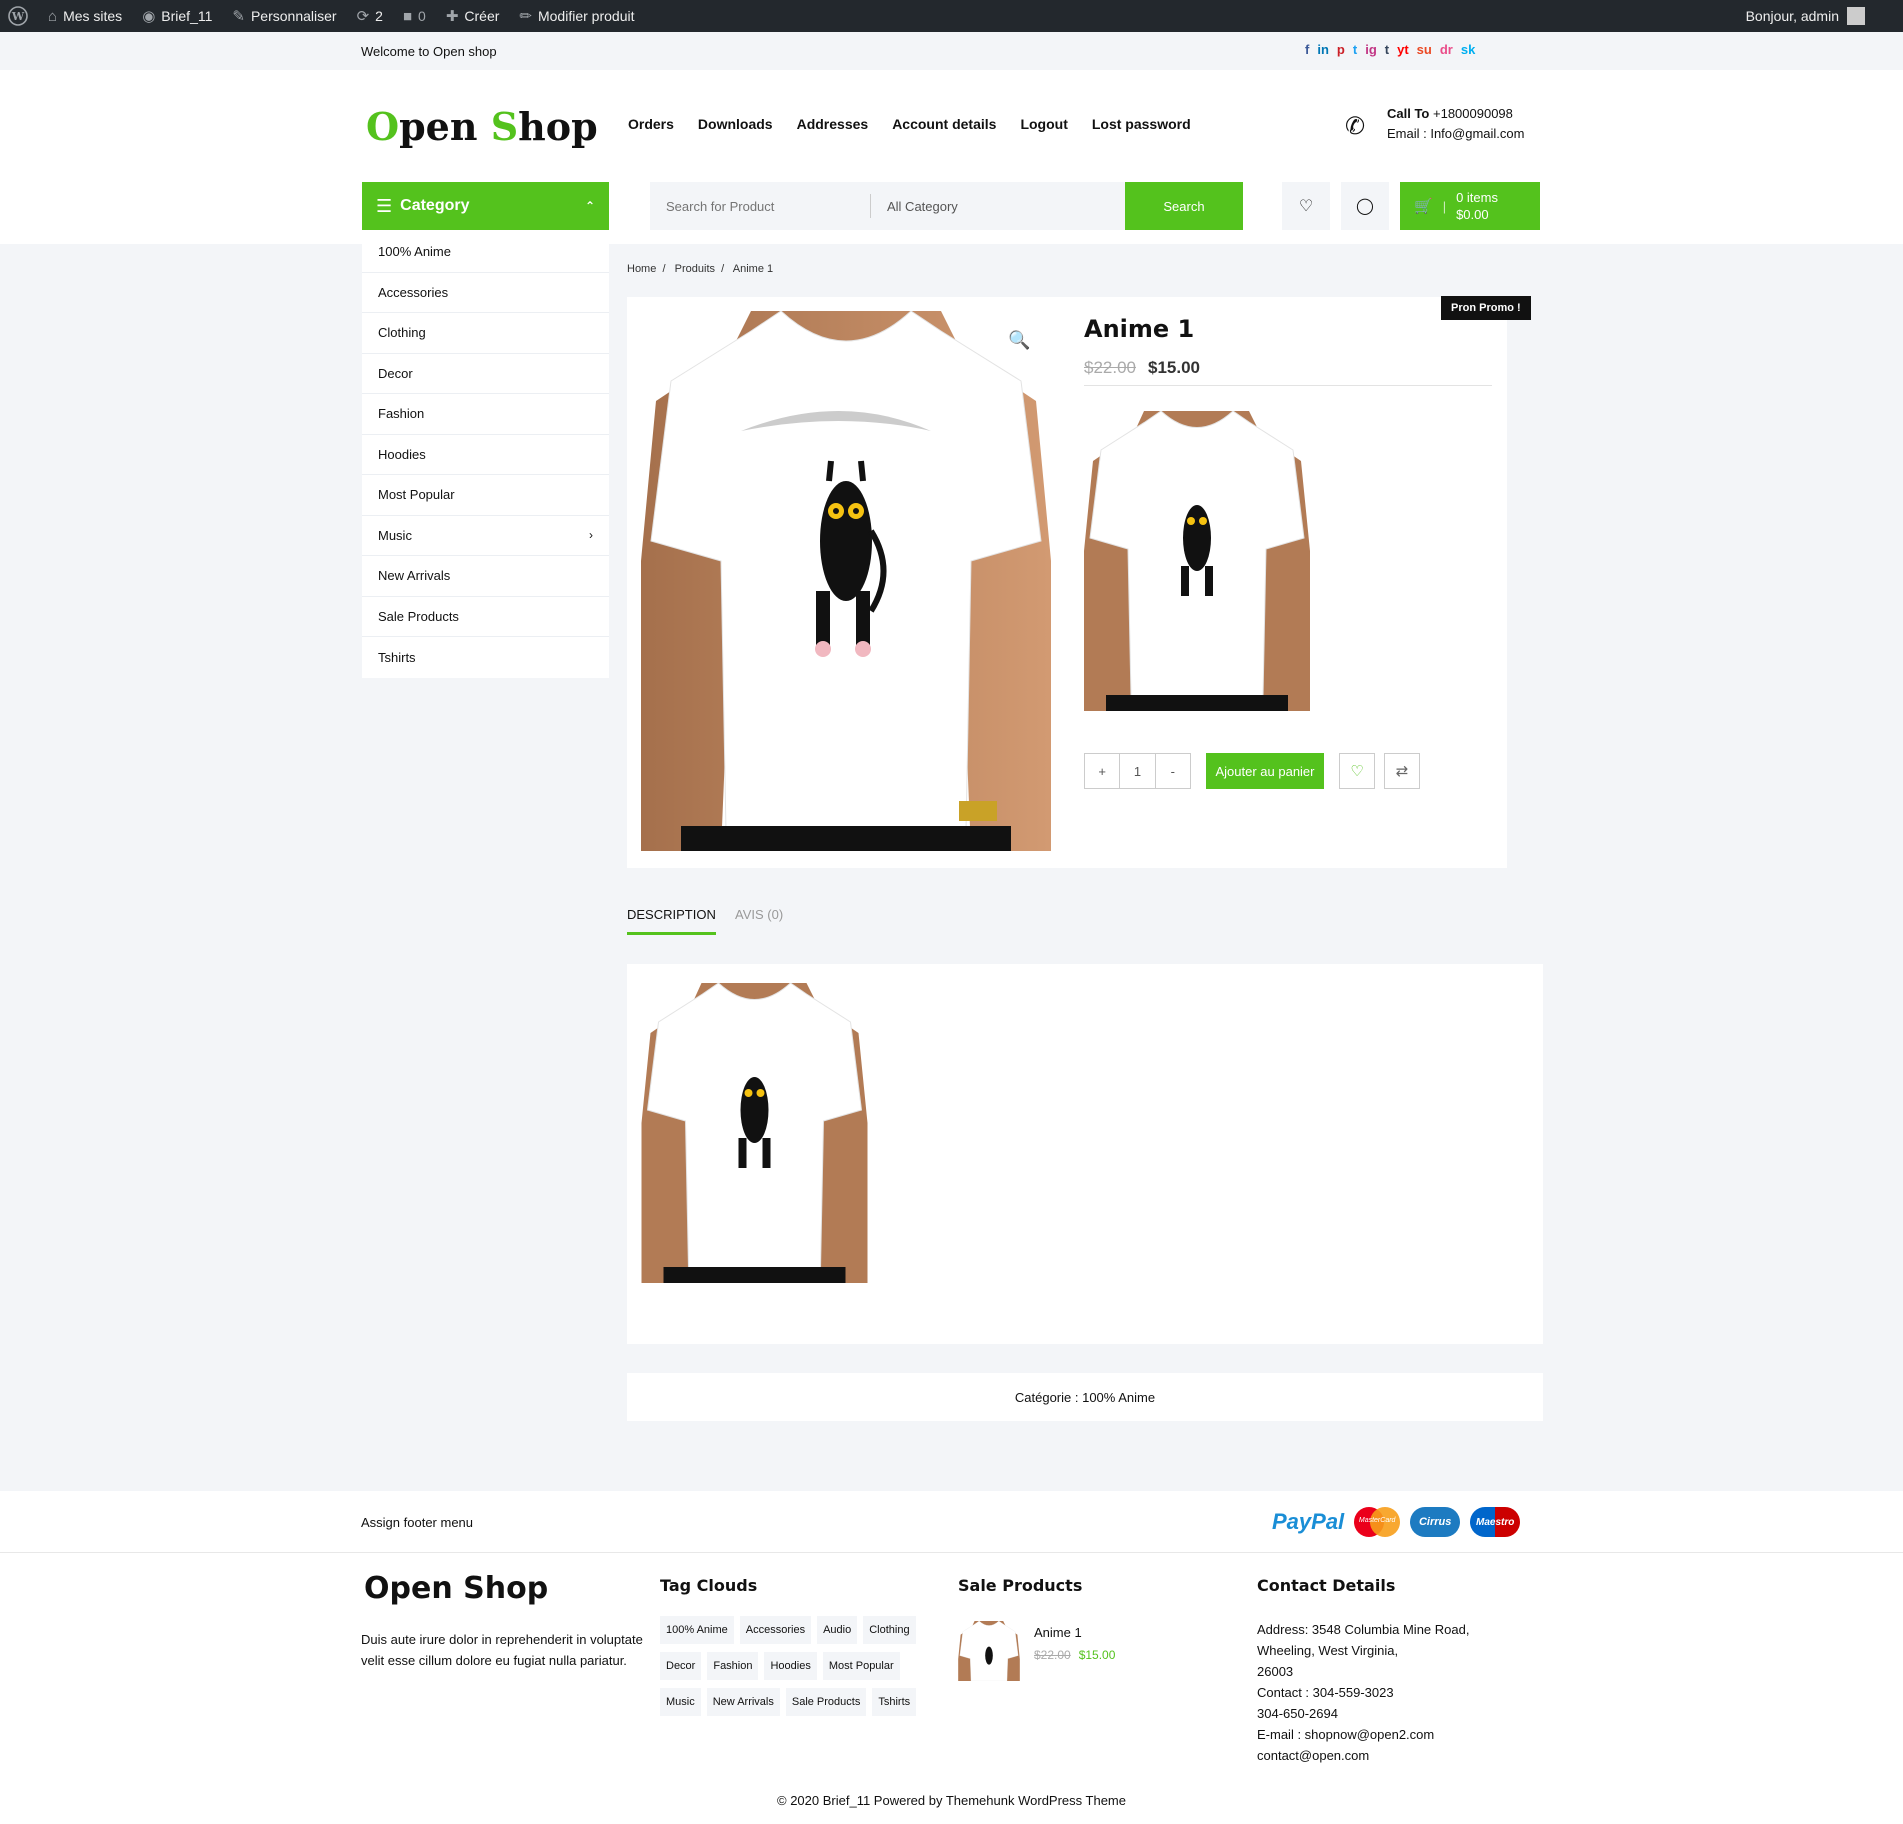 Image resolution: width=1903 pixels, height=1824 pixels. I want to click on social-links: f in p t ig t yt su dr sk, so click(1390, 49).